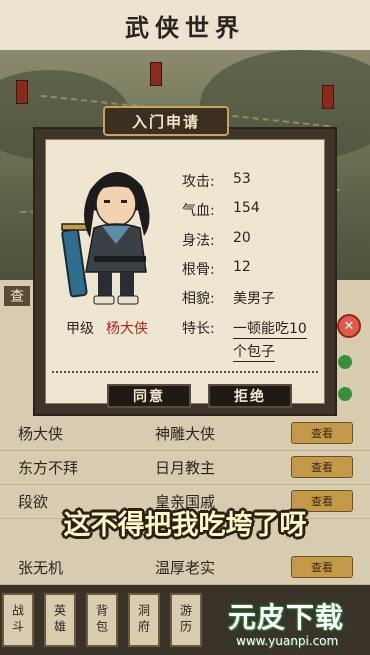 This screenshot has height=655, width=370. What do you see at coordinates (18, 620) in the screenshot?
I see `nav-battle: 战斗` at bounding box center [18, 620].